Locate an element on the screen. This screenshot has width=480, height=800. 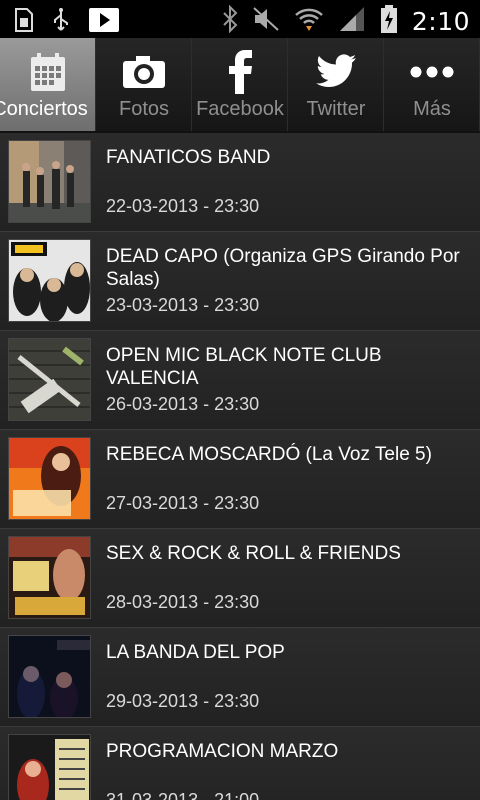
event-title: SEX & ROCK & ROLL & FRIENDS is located at coordinates (253, 553).